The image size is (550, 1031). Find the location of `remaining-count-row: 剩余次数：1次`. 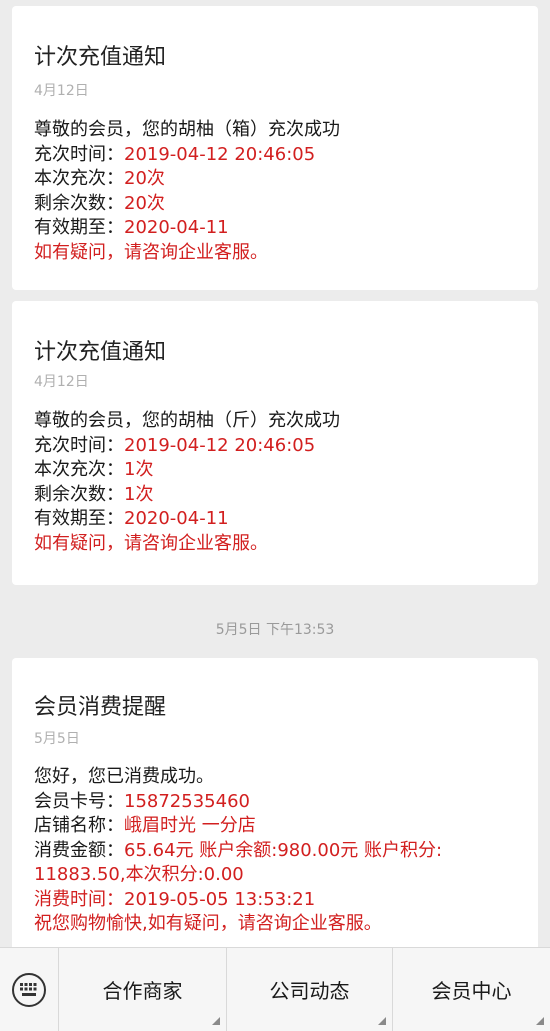

remaining-count-row: 剩余次数：1次 is located at coordinates (94, 494).